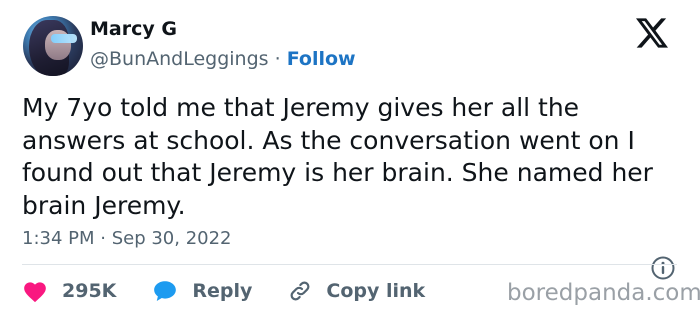 The image size is (700, 318). What do you see at coordinates (603, 293) in the screenshot?
I see `watermark: boredpanda.com` at bounding box center [603, 293].